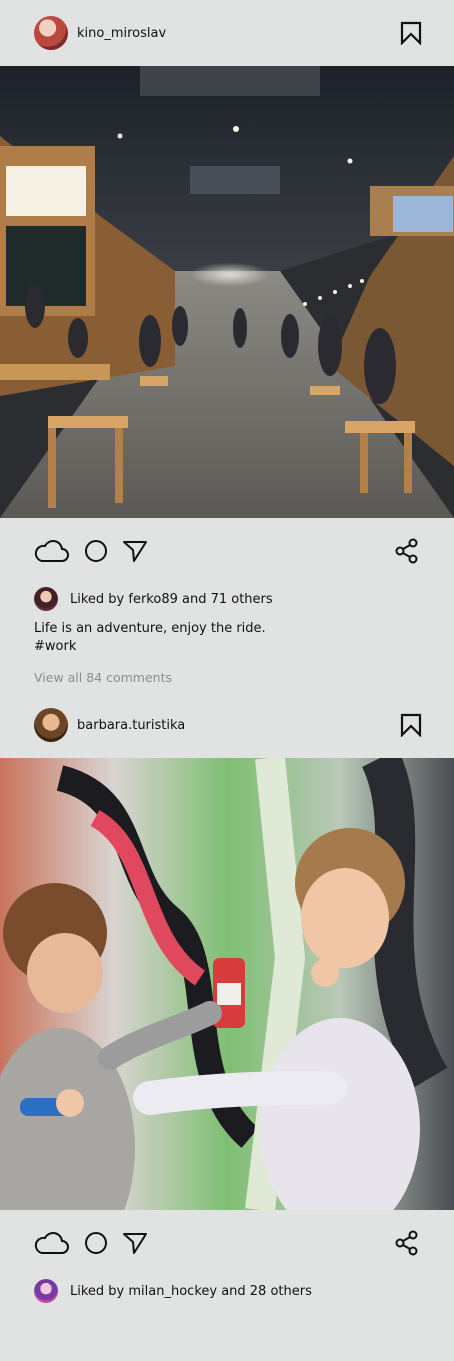  Describe the element at coordinates (150, 628) in the screenshot. I see `caption-text: Life is an adventure, enjoy the ride.` at that location.